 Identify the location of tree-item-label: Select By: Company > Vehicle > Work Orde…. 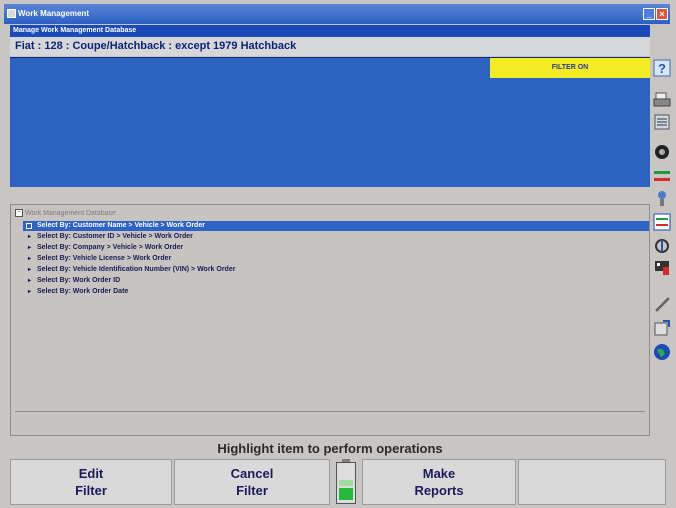
(110, 247).